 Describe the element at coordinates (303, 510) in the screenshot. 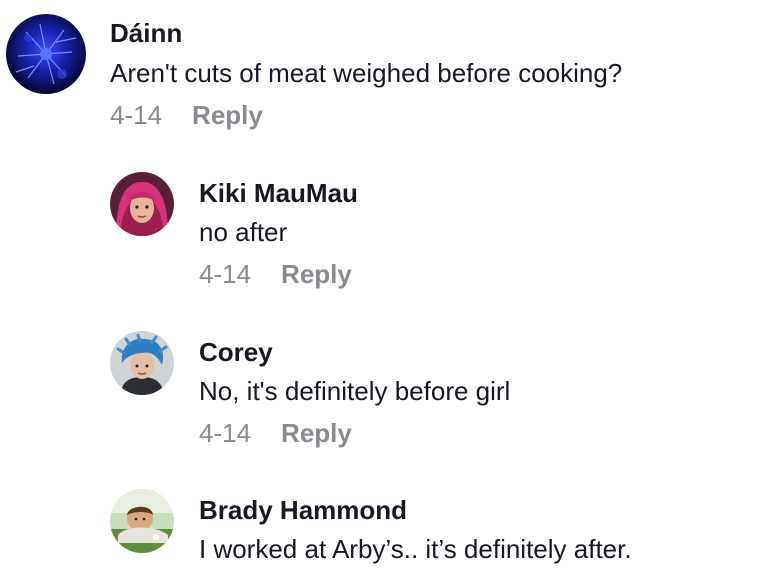

I see `username: Brady Hammond` at that location.